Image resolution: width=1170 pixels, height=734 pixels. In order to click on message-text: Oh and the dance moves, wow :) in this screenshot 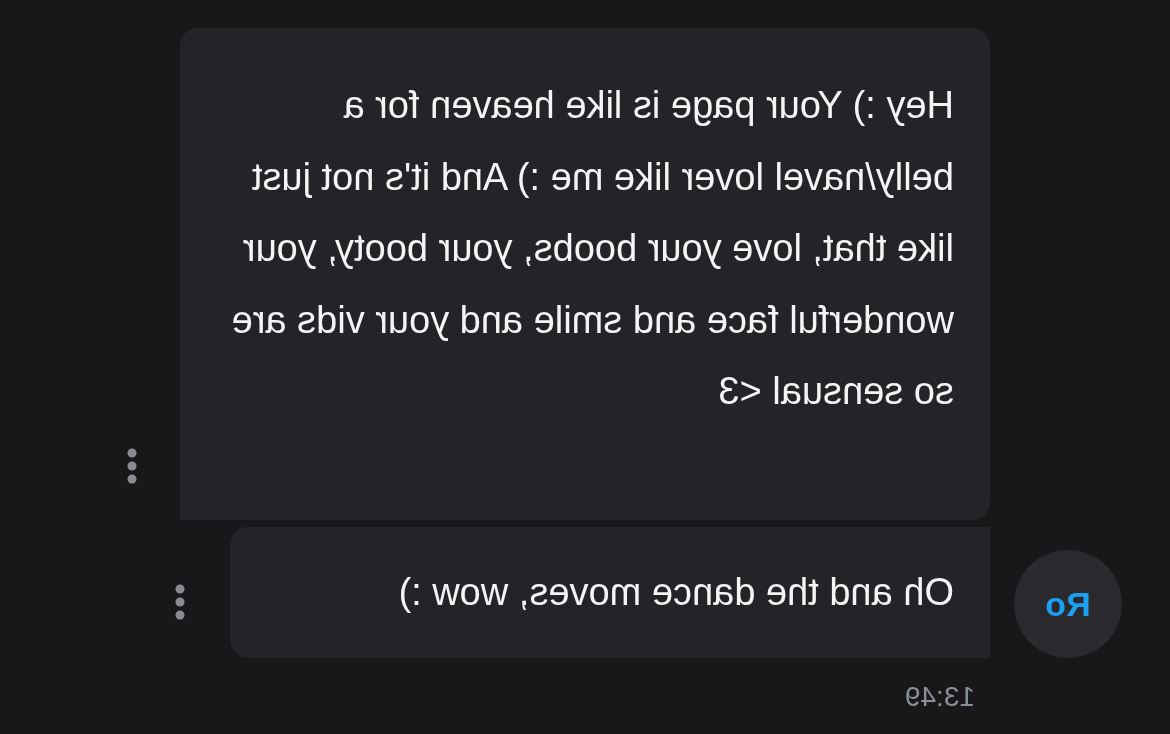, I will do `click(676, 592)`.